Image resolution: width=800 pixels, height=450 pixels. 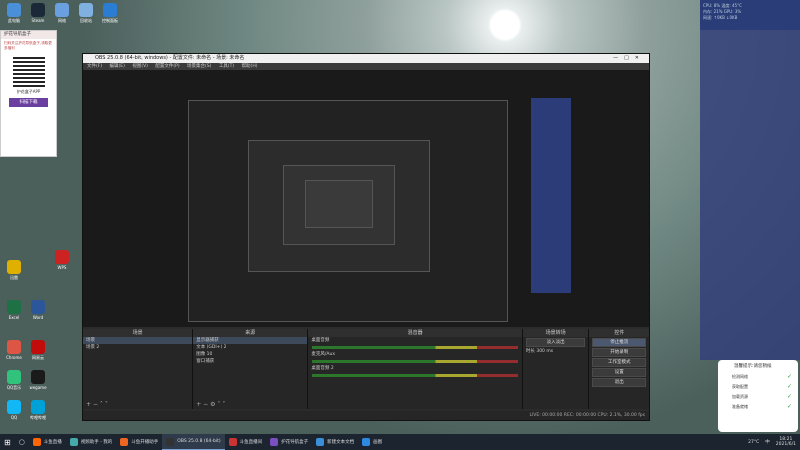 I want to click on taskbar-app-label: 视频助手 - 我的, so click(x=96, y=442).